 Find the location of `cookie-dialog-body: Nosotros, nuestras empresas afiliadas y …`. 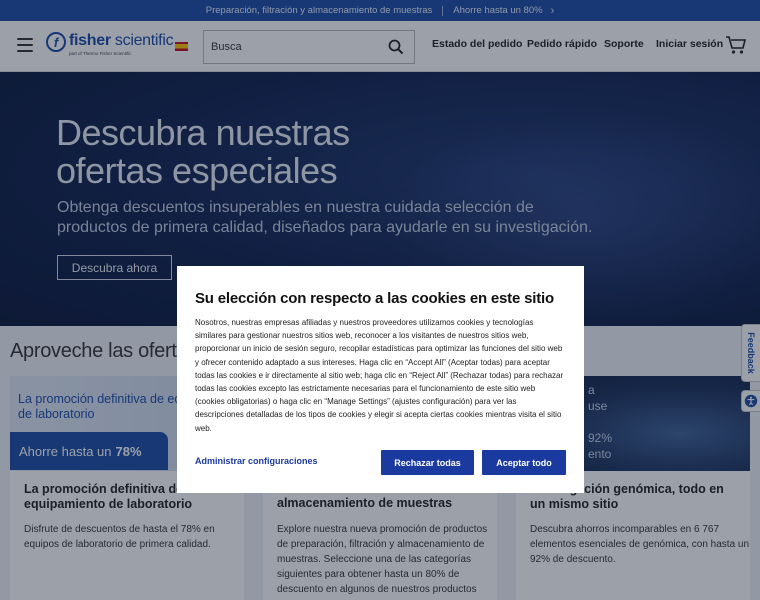

cookie-dialog-body: Nosotros, nuestras empresas afiliadas y … is located at coordinates (379, 375).